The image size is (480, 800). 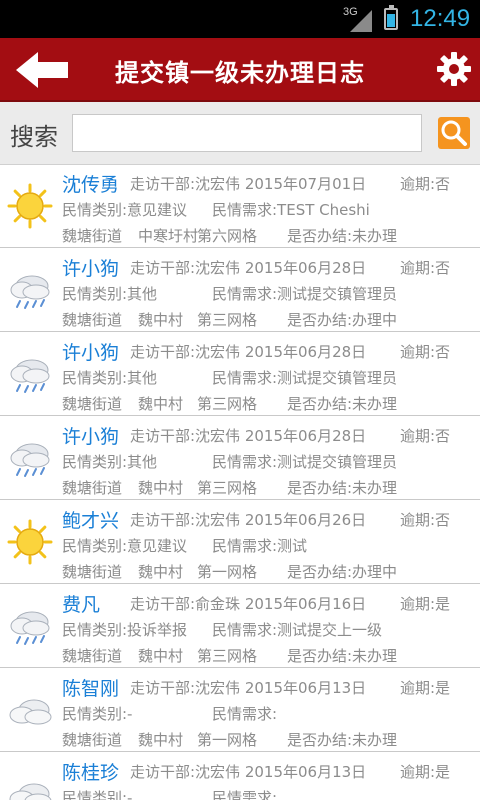 What do you see at coordinates (91, 689) in the screenshot?
I see `record-name: 陈智刚` at bounding box center [91, 689].